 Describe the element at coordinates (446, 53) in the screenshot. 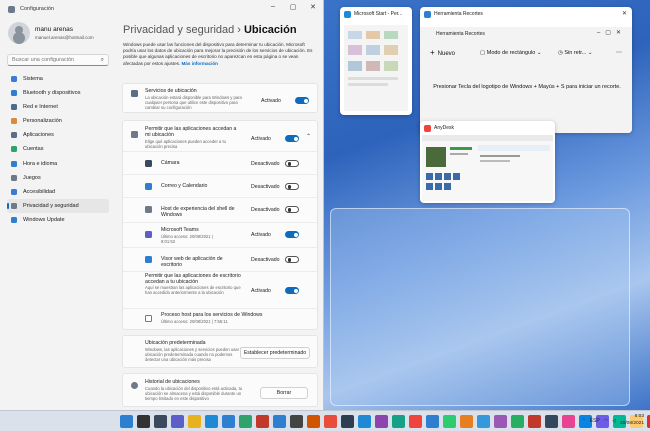

I see `new-snip-button: + Nuevo` at that location.